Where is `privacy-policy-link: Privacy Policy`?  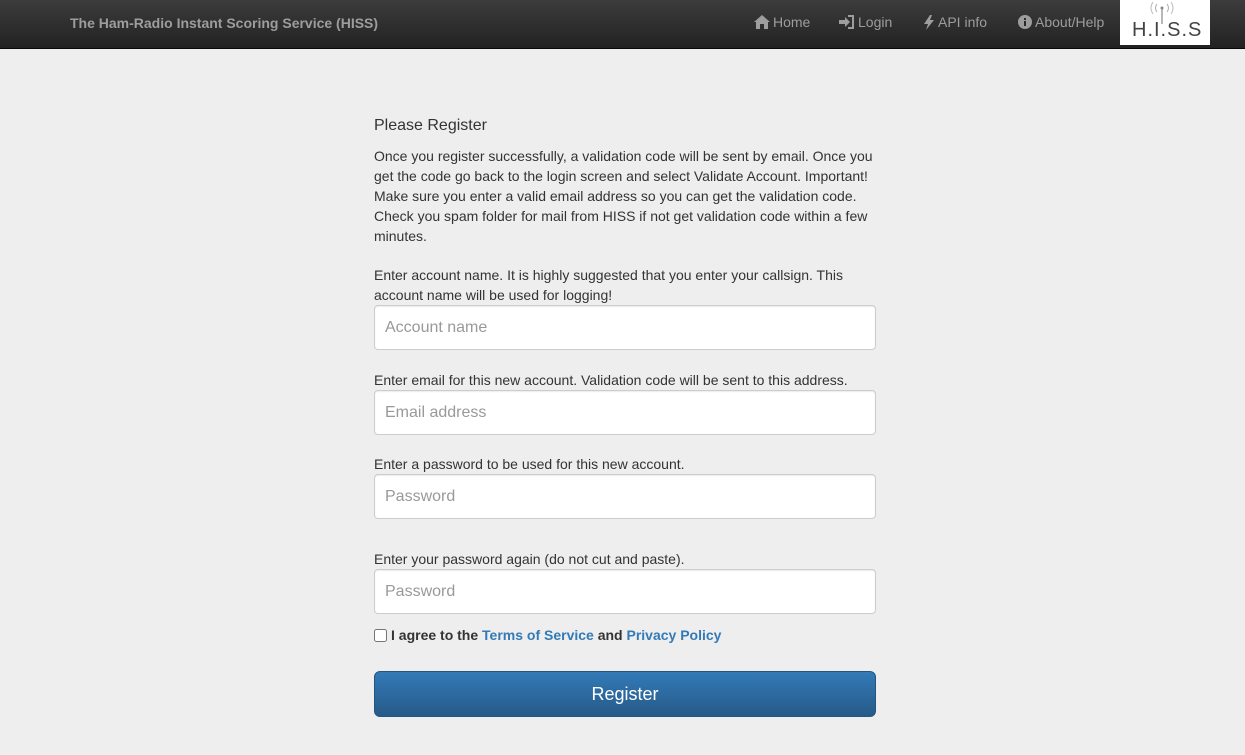
privacy-policy-link: Privacy Policy is located at coordinates (674, 635).